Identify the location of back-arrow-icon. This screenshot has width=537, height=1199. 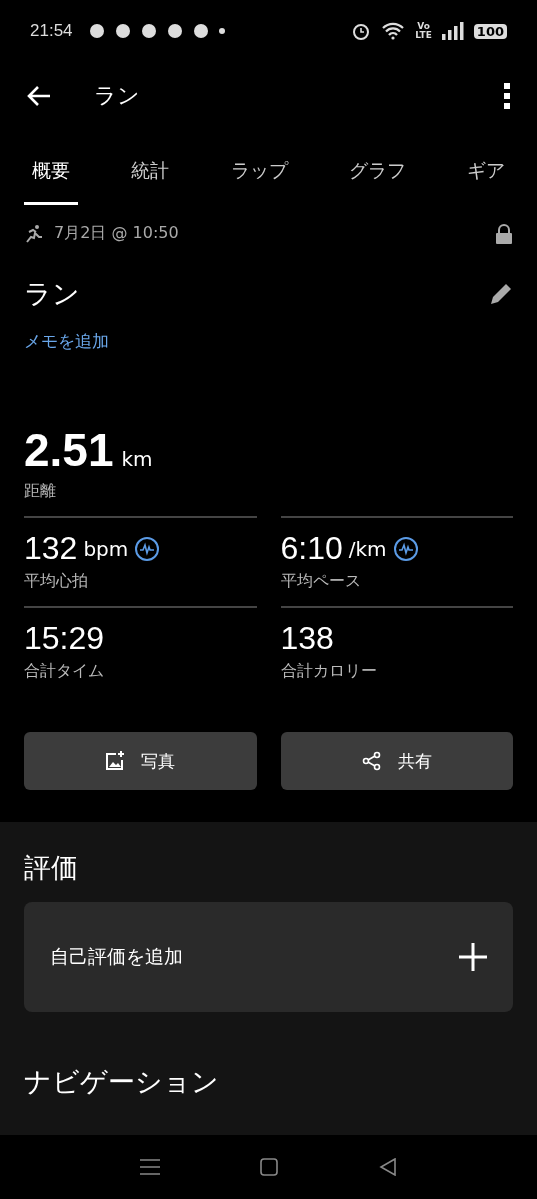
(39, 96).